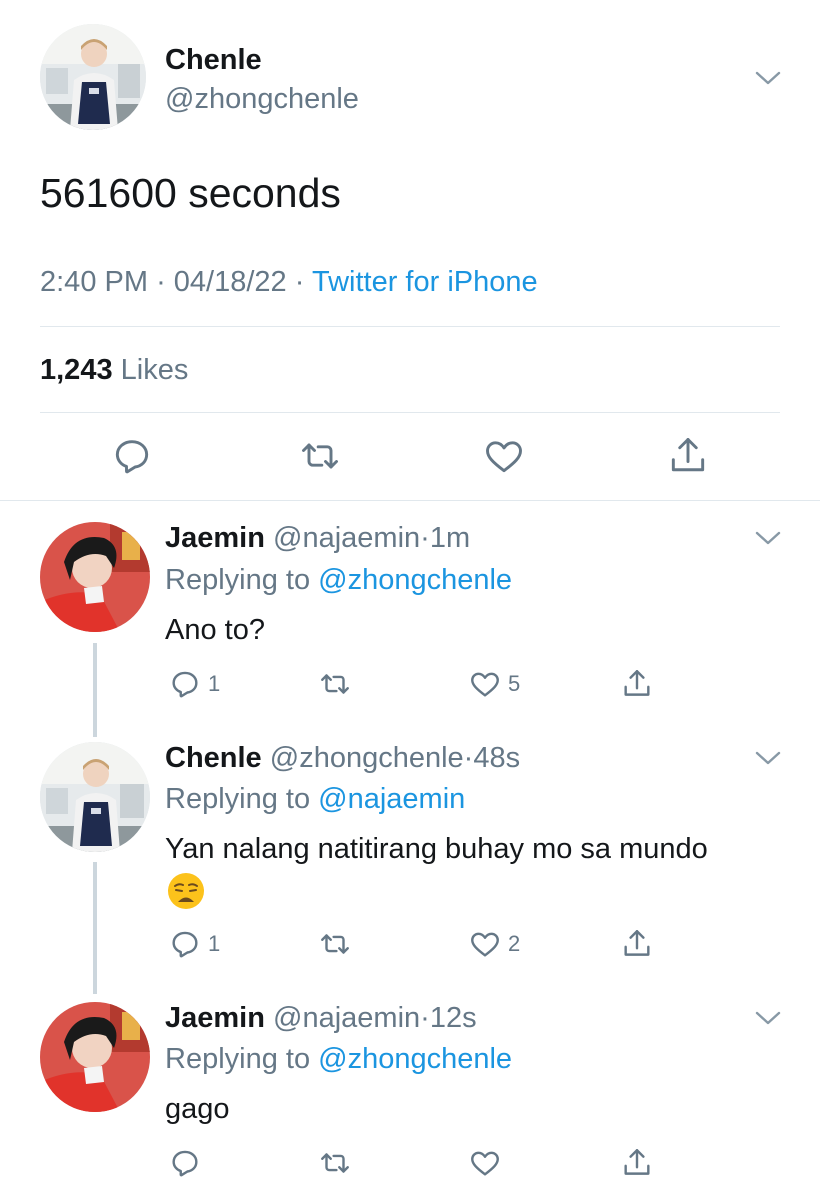  I want to click on tweet-text: 561600 seconds, so click(190, 193).